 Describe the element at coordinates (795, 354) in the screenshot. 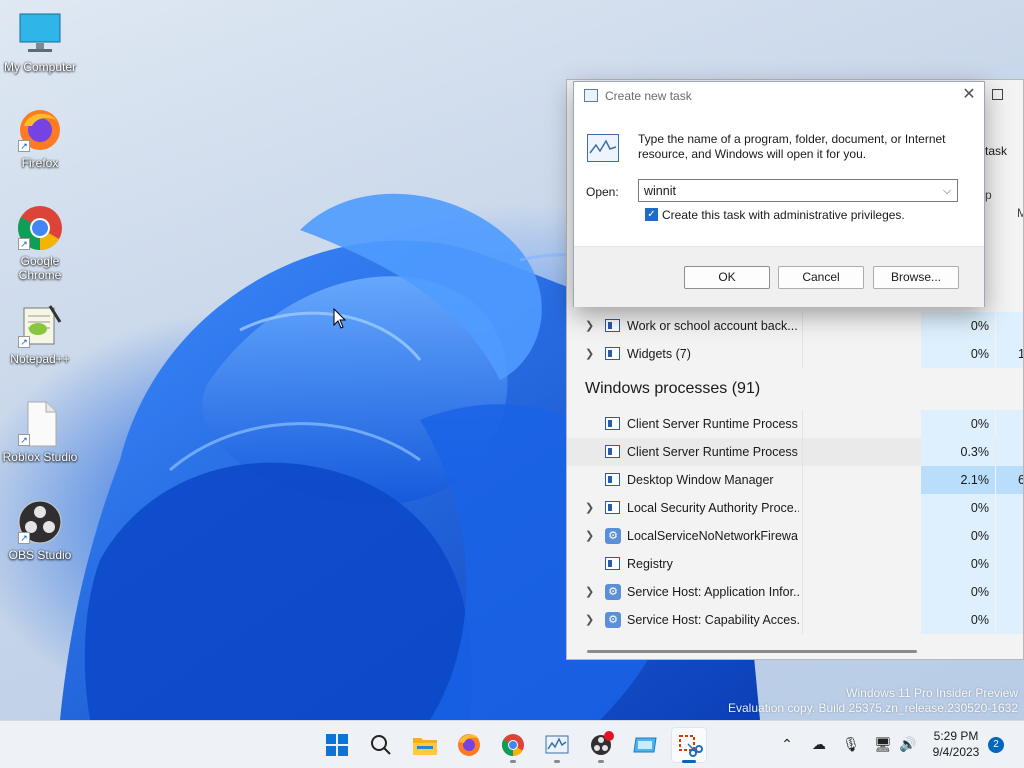

I see `process-row: ❯ Widgets (7) 0% 1` at that location.